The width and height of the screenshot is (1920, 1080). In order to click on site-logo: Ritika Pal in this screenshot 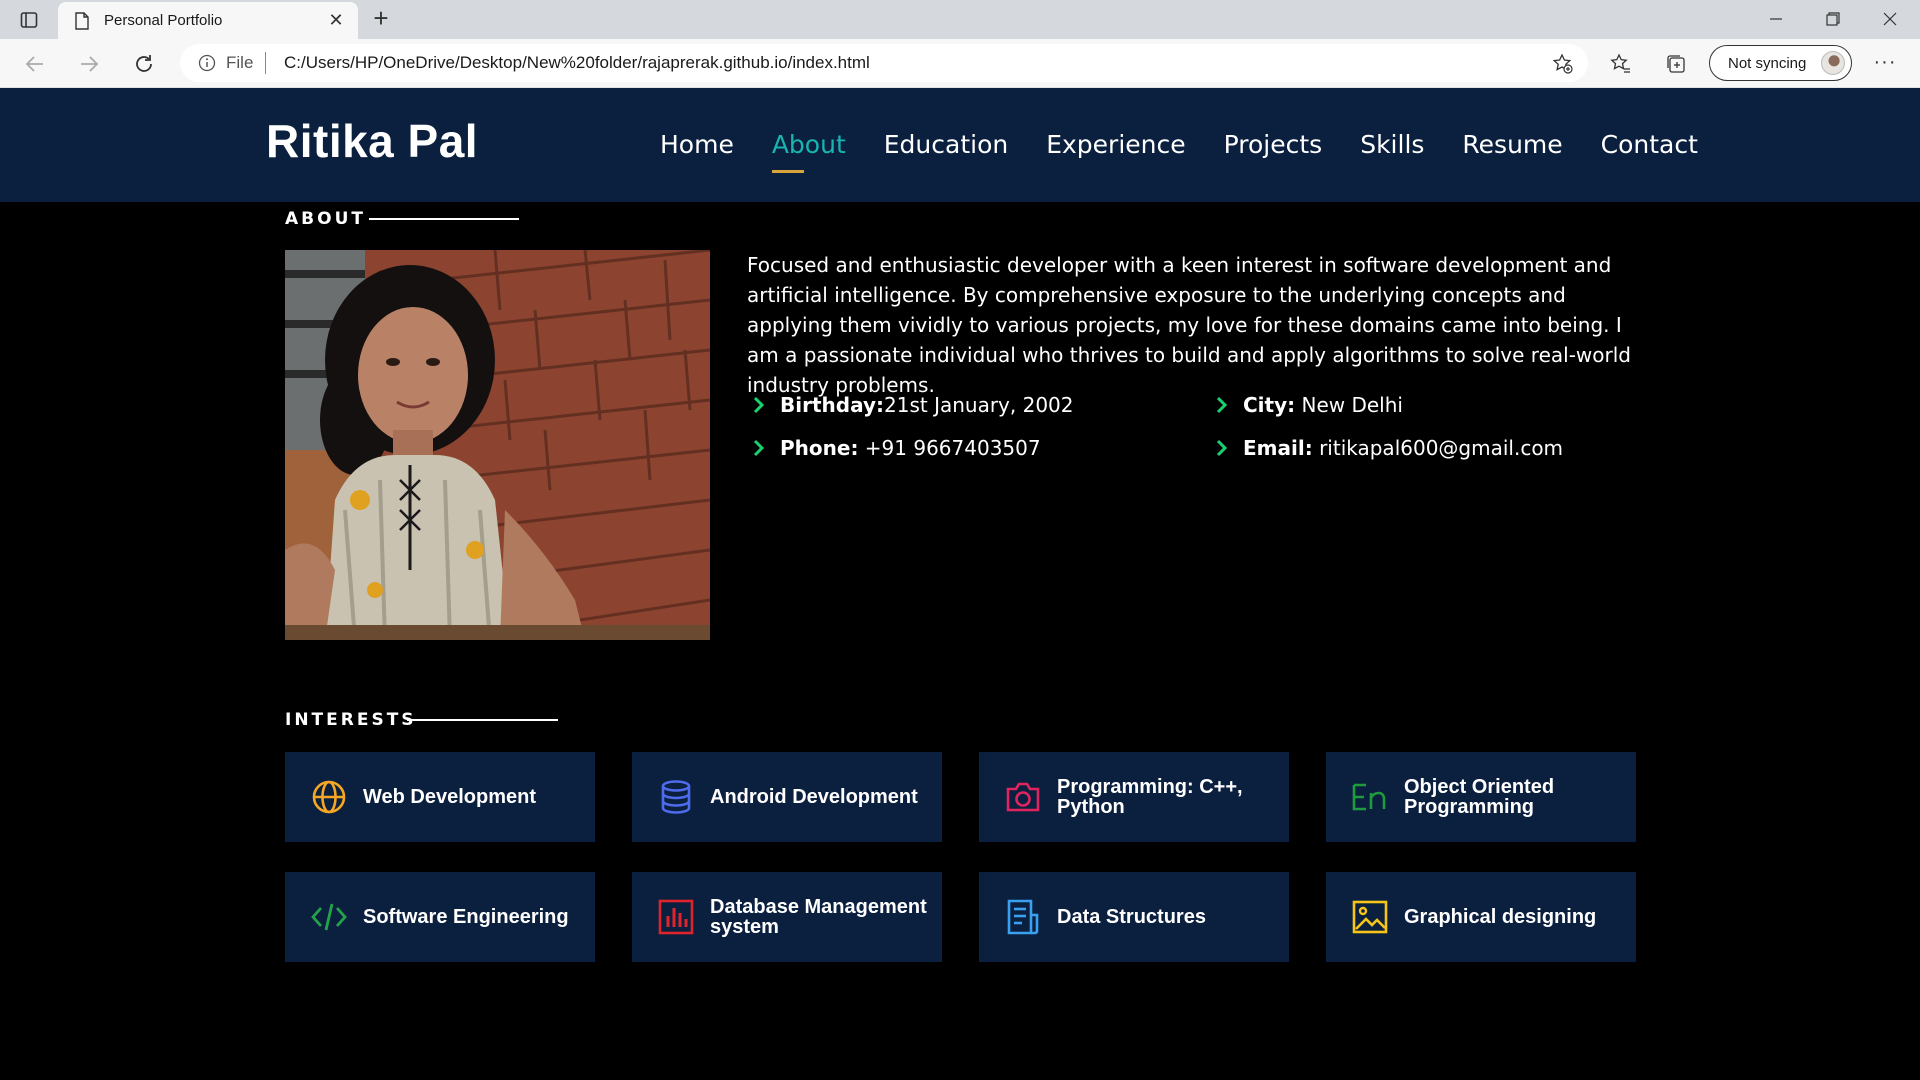, I will do `click(372, 141)`.